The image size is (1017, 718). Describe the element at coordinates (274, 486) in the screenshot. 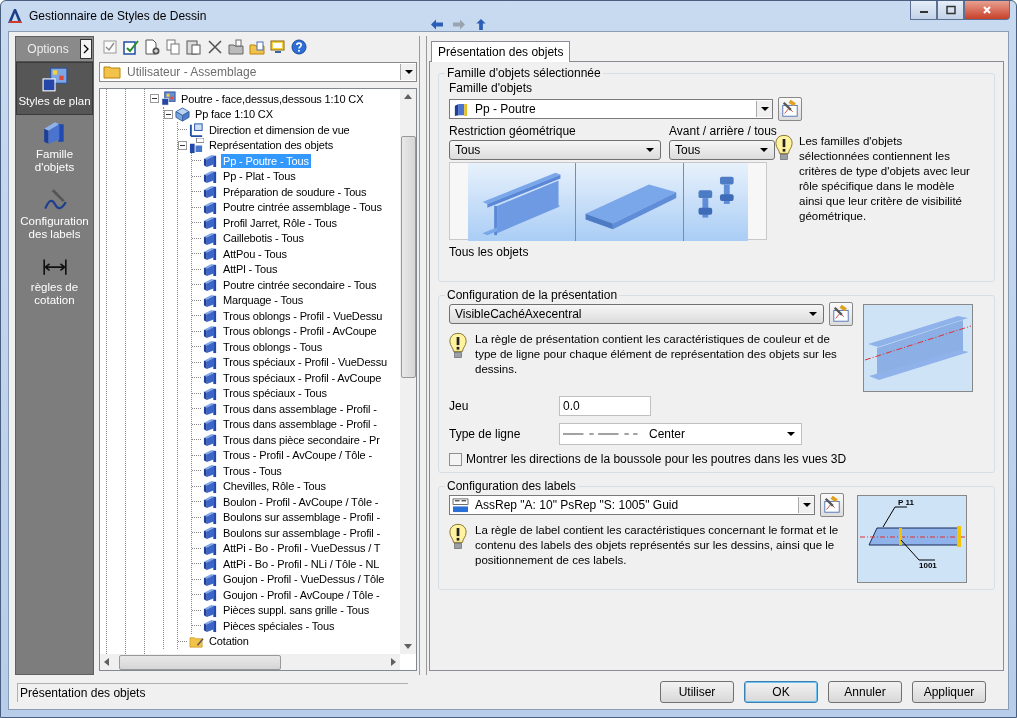

I see `tree-item: Chevilles, Rôle - Tous` at that location.